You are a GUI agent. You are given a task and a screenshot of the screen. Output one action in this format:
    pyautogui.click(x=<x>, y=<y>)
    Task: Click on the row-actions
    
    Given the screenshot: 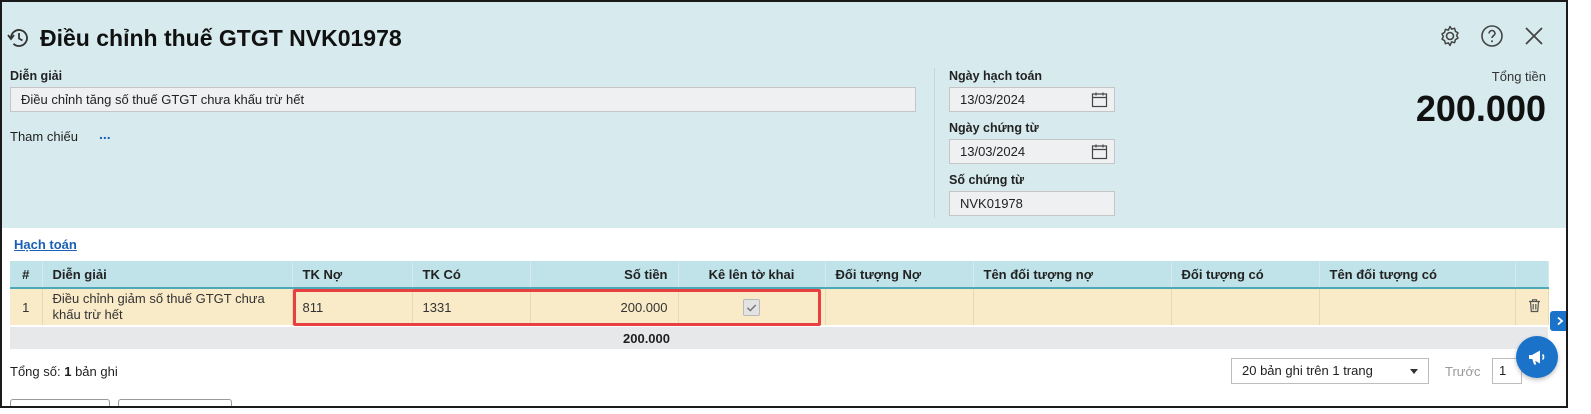 What is the action you would take?
    pyautogui.click(x=1532, y=306)
    